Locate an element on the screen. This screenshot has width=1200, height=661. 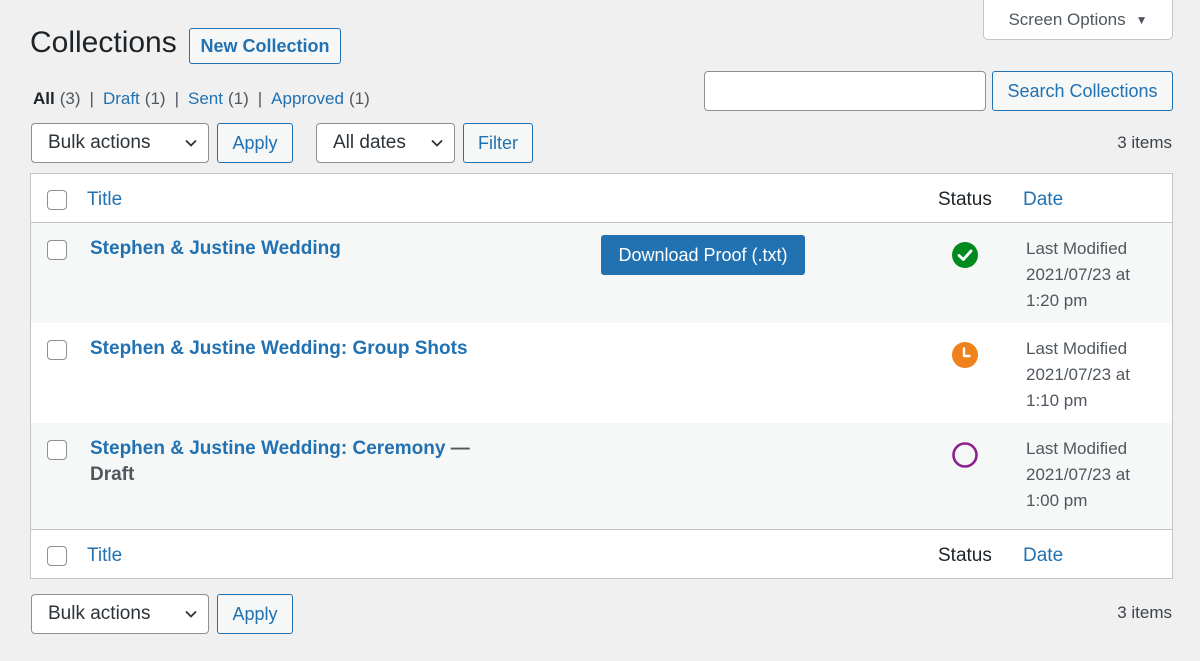
dates-select: All dates is located at coordinates (385, 143).